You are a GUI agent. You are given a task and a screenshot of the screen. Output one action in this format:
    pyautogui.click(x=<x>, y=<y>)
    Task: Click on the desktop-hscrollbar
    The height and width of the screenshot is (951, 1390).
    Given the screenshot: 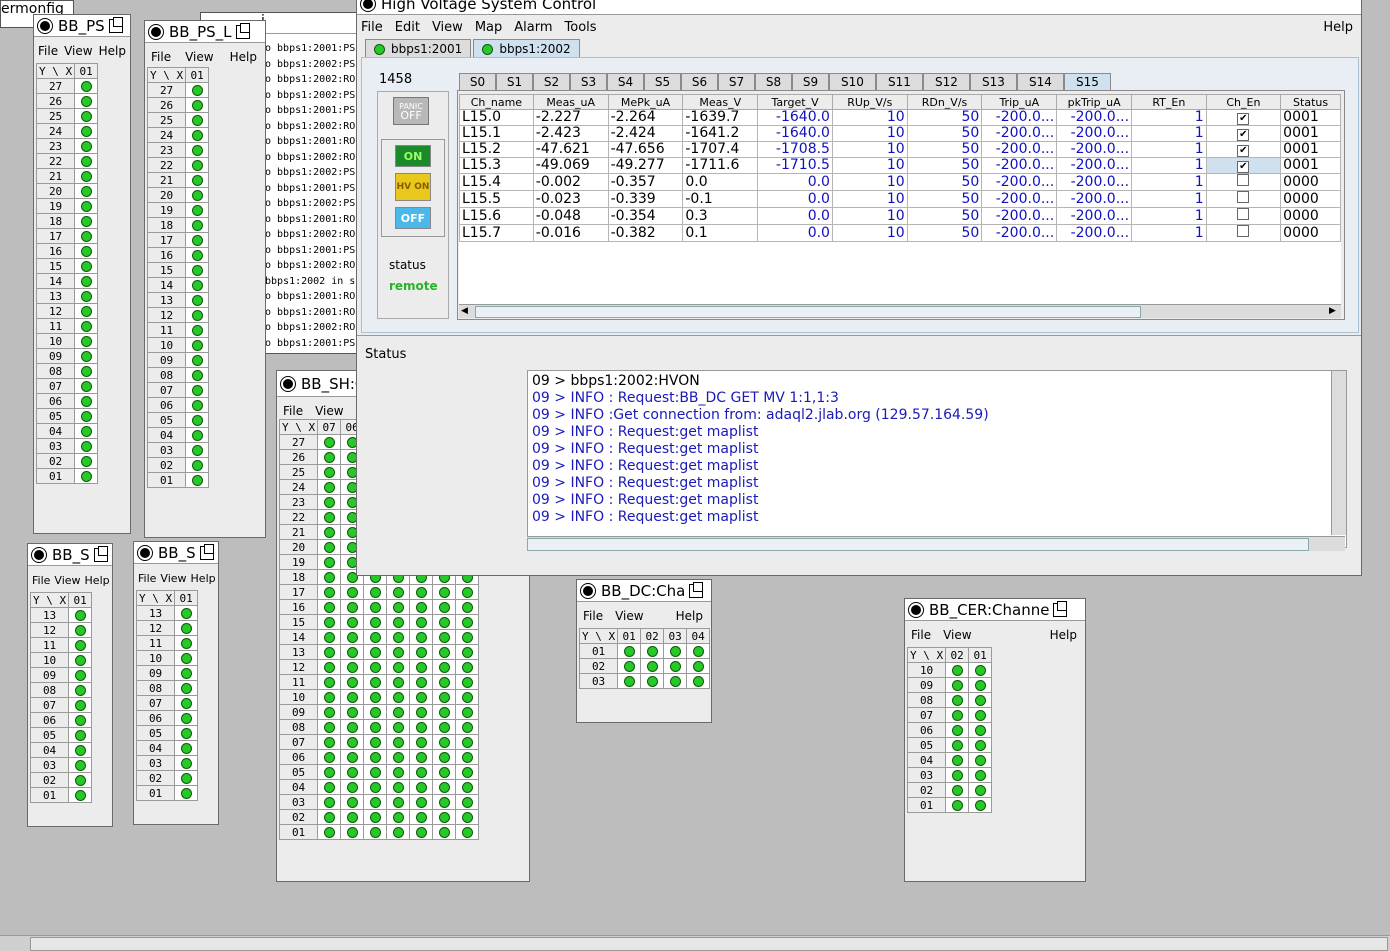 What is the action you would take?
    pyautogui.click(x=695, y=943)
    